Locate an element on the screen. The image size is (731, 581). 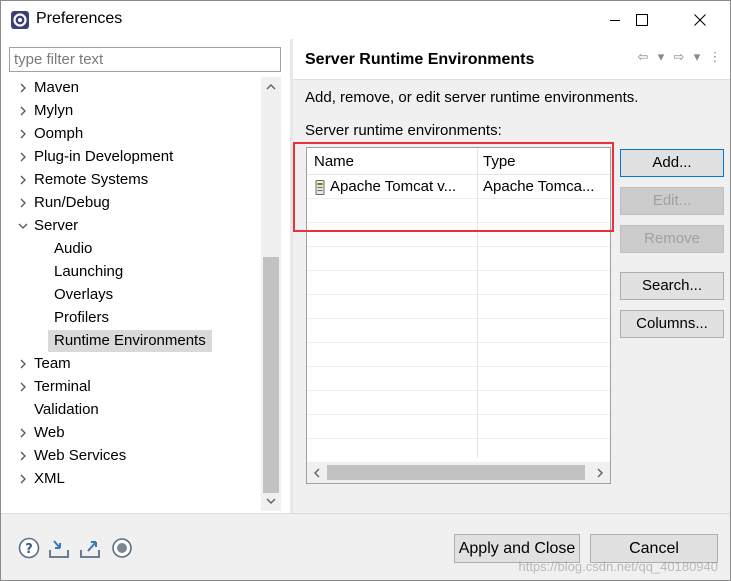
tree-item: Web Services is located at coordinates (73, 456).